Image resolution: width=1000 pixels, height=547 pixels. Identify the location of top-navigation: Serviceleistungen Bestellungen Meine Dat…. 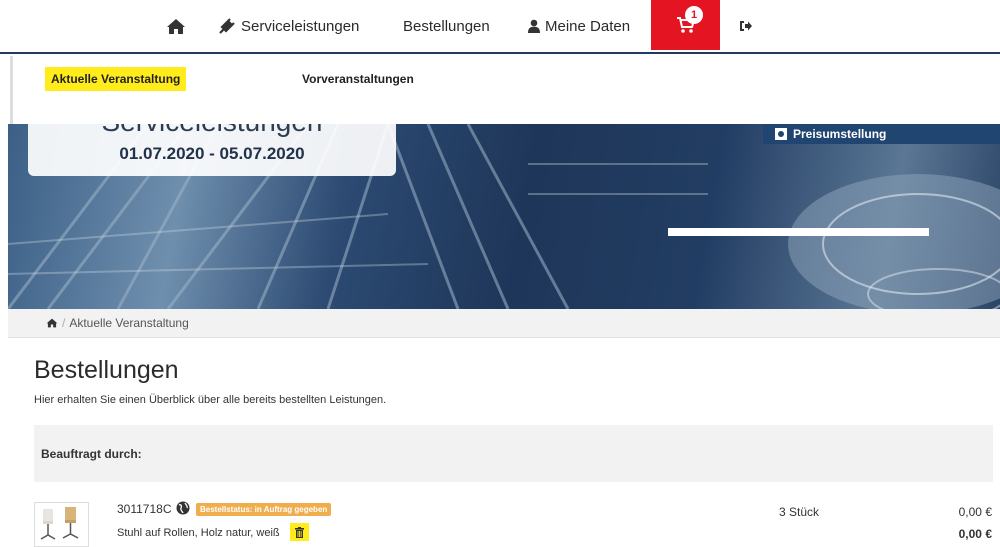
(500, 27).